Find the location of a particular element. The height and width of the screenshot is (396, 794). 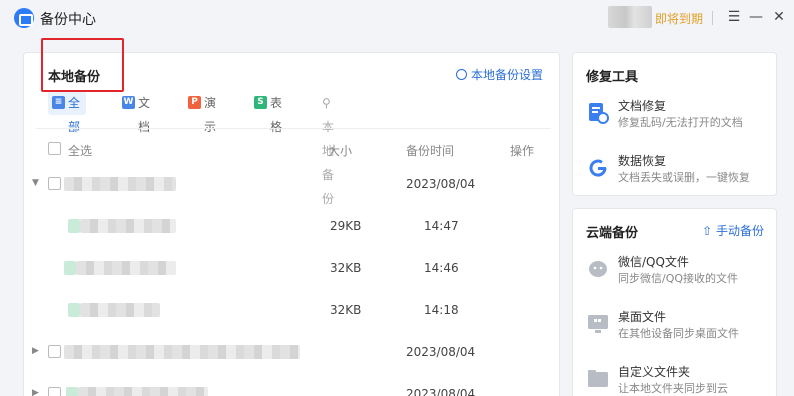

chat-file-icon is located at coordinates (598, 269).